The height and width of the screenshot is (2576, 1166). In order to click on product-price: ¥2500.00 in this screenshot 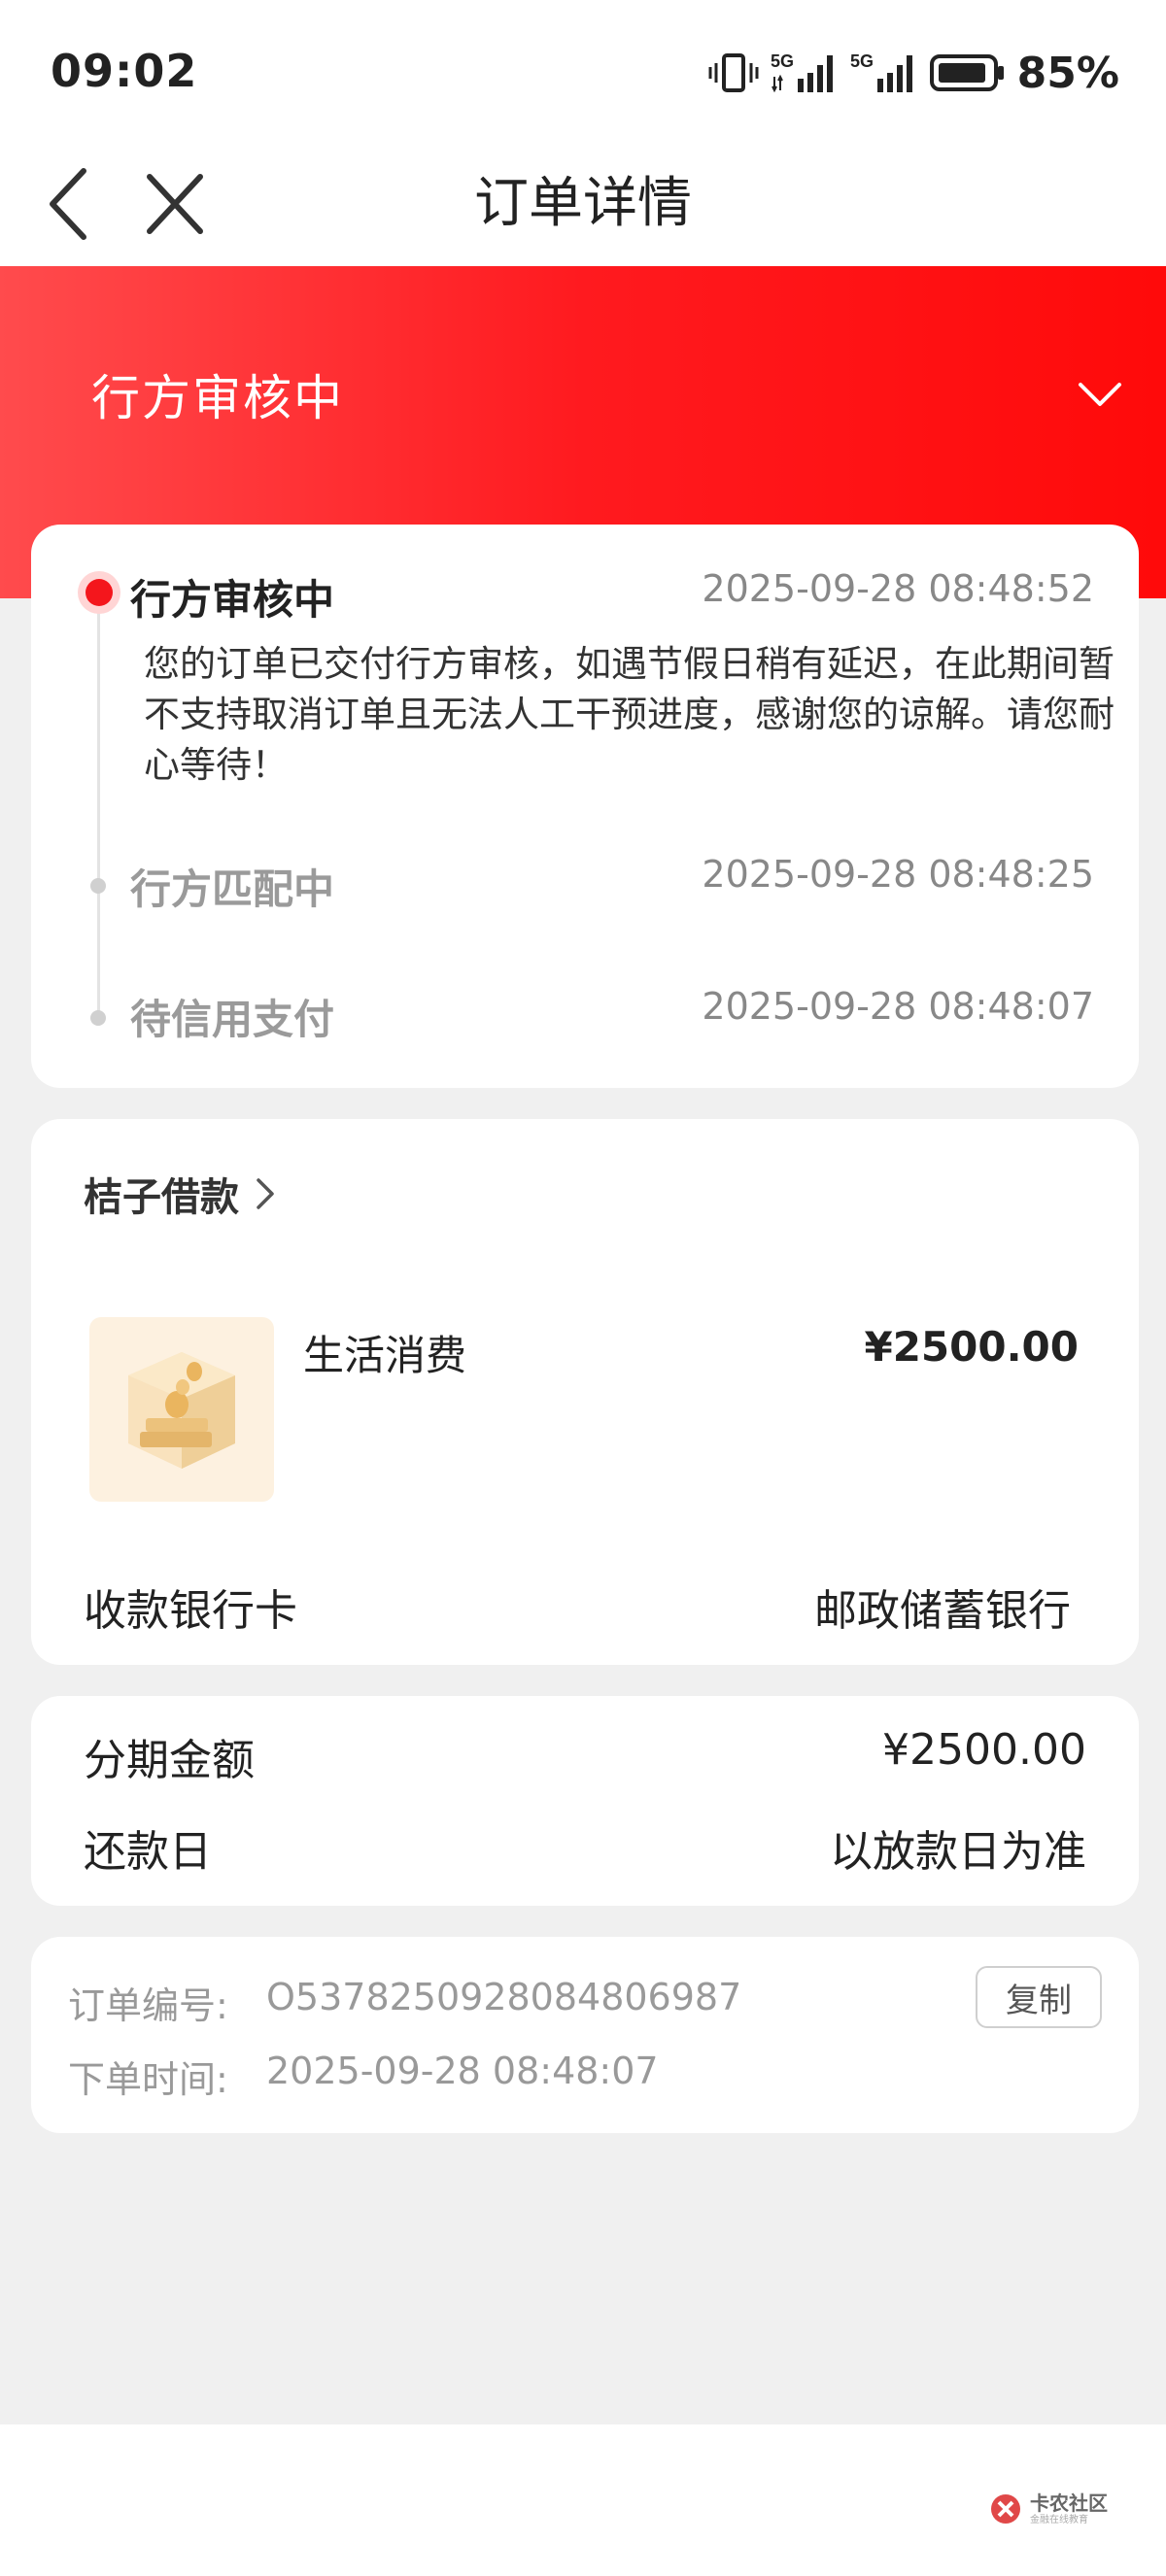, I will do `click(971, 1347)`.